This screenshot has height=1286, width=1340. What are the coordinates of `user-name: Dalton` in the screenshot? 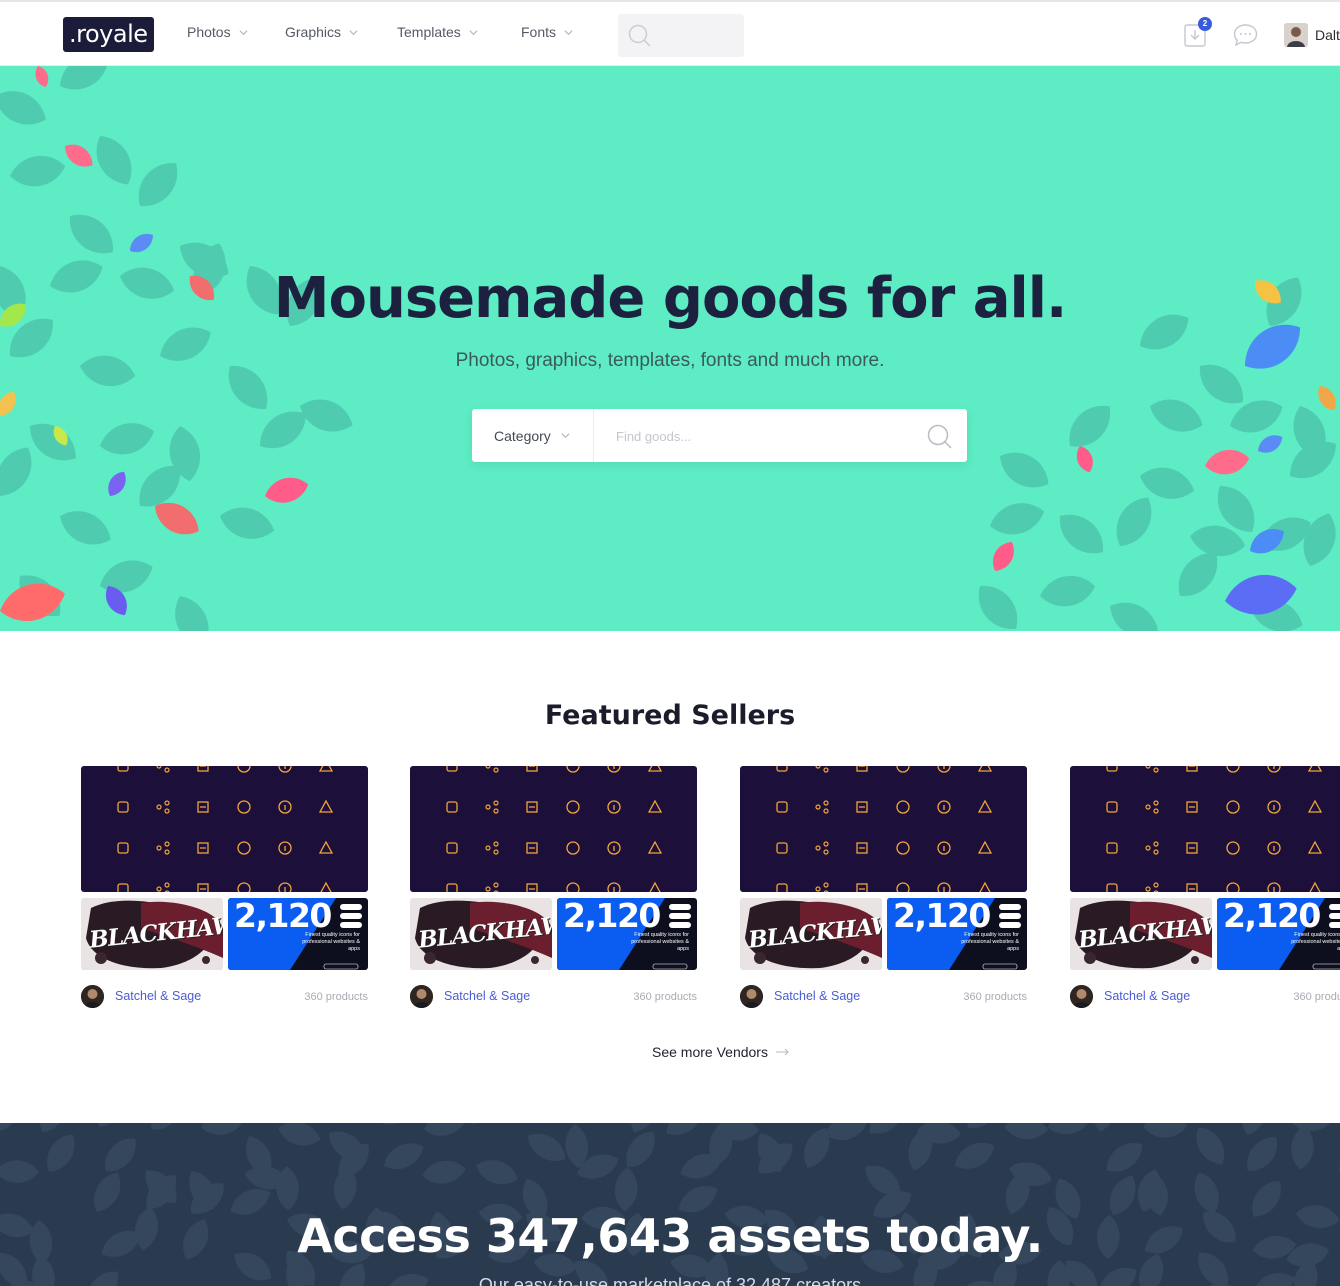 It's located at (1327, 35).